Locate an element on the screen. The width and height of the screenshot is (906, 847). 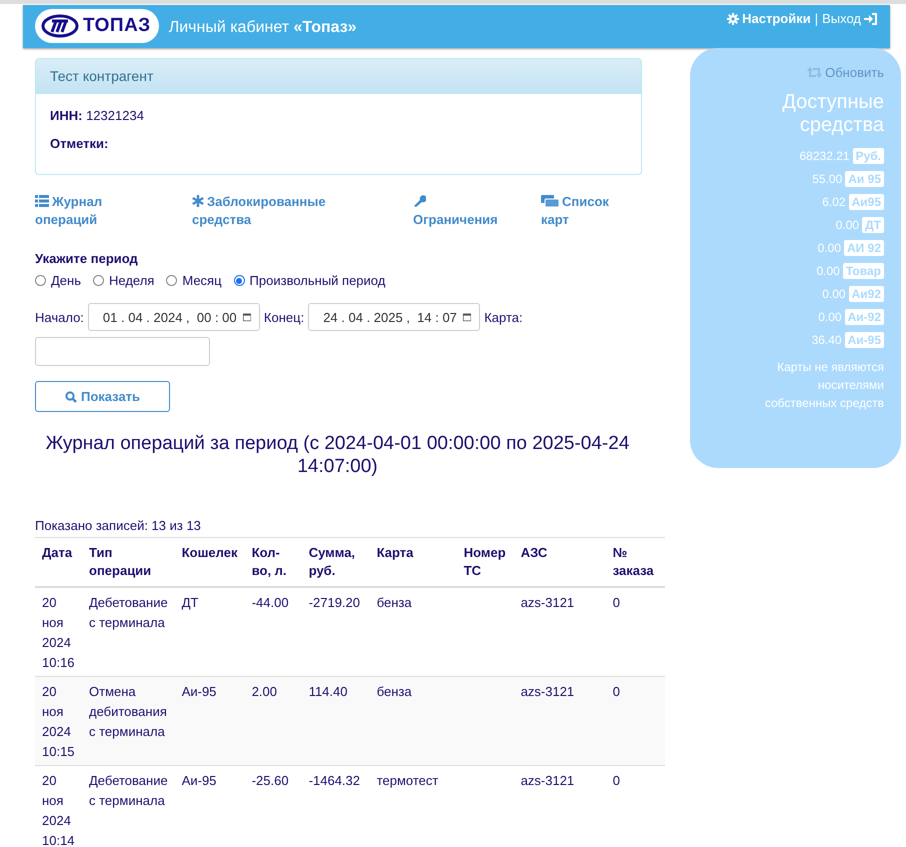
column-header: Кол-во, л. is located at coordinates (273, 562).